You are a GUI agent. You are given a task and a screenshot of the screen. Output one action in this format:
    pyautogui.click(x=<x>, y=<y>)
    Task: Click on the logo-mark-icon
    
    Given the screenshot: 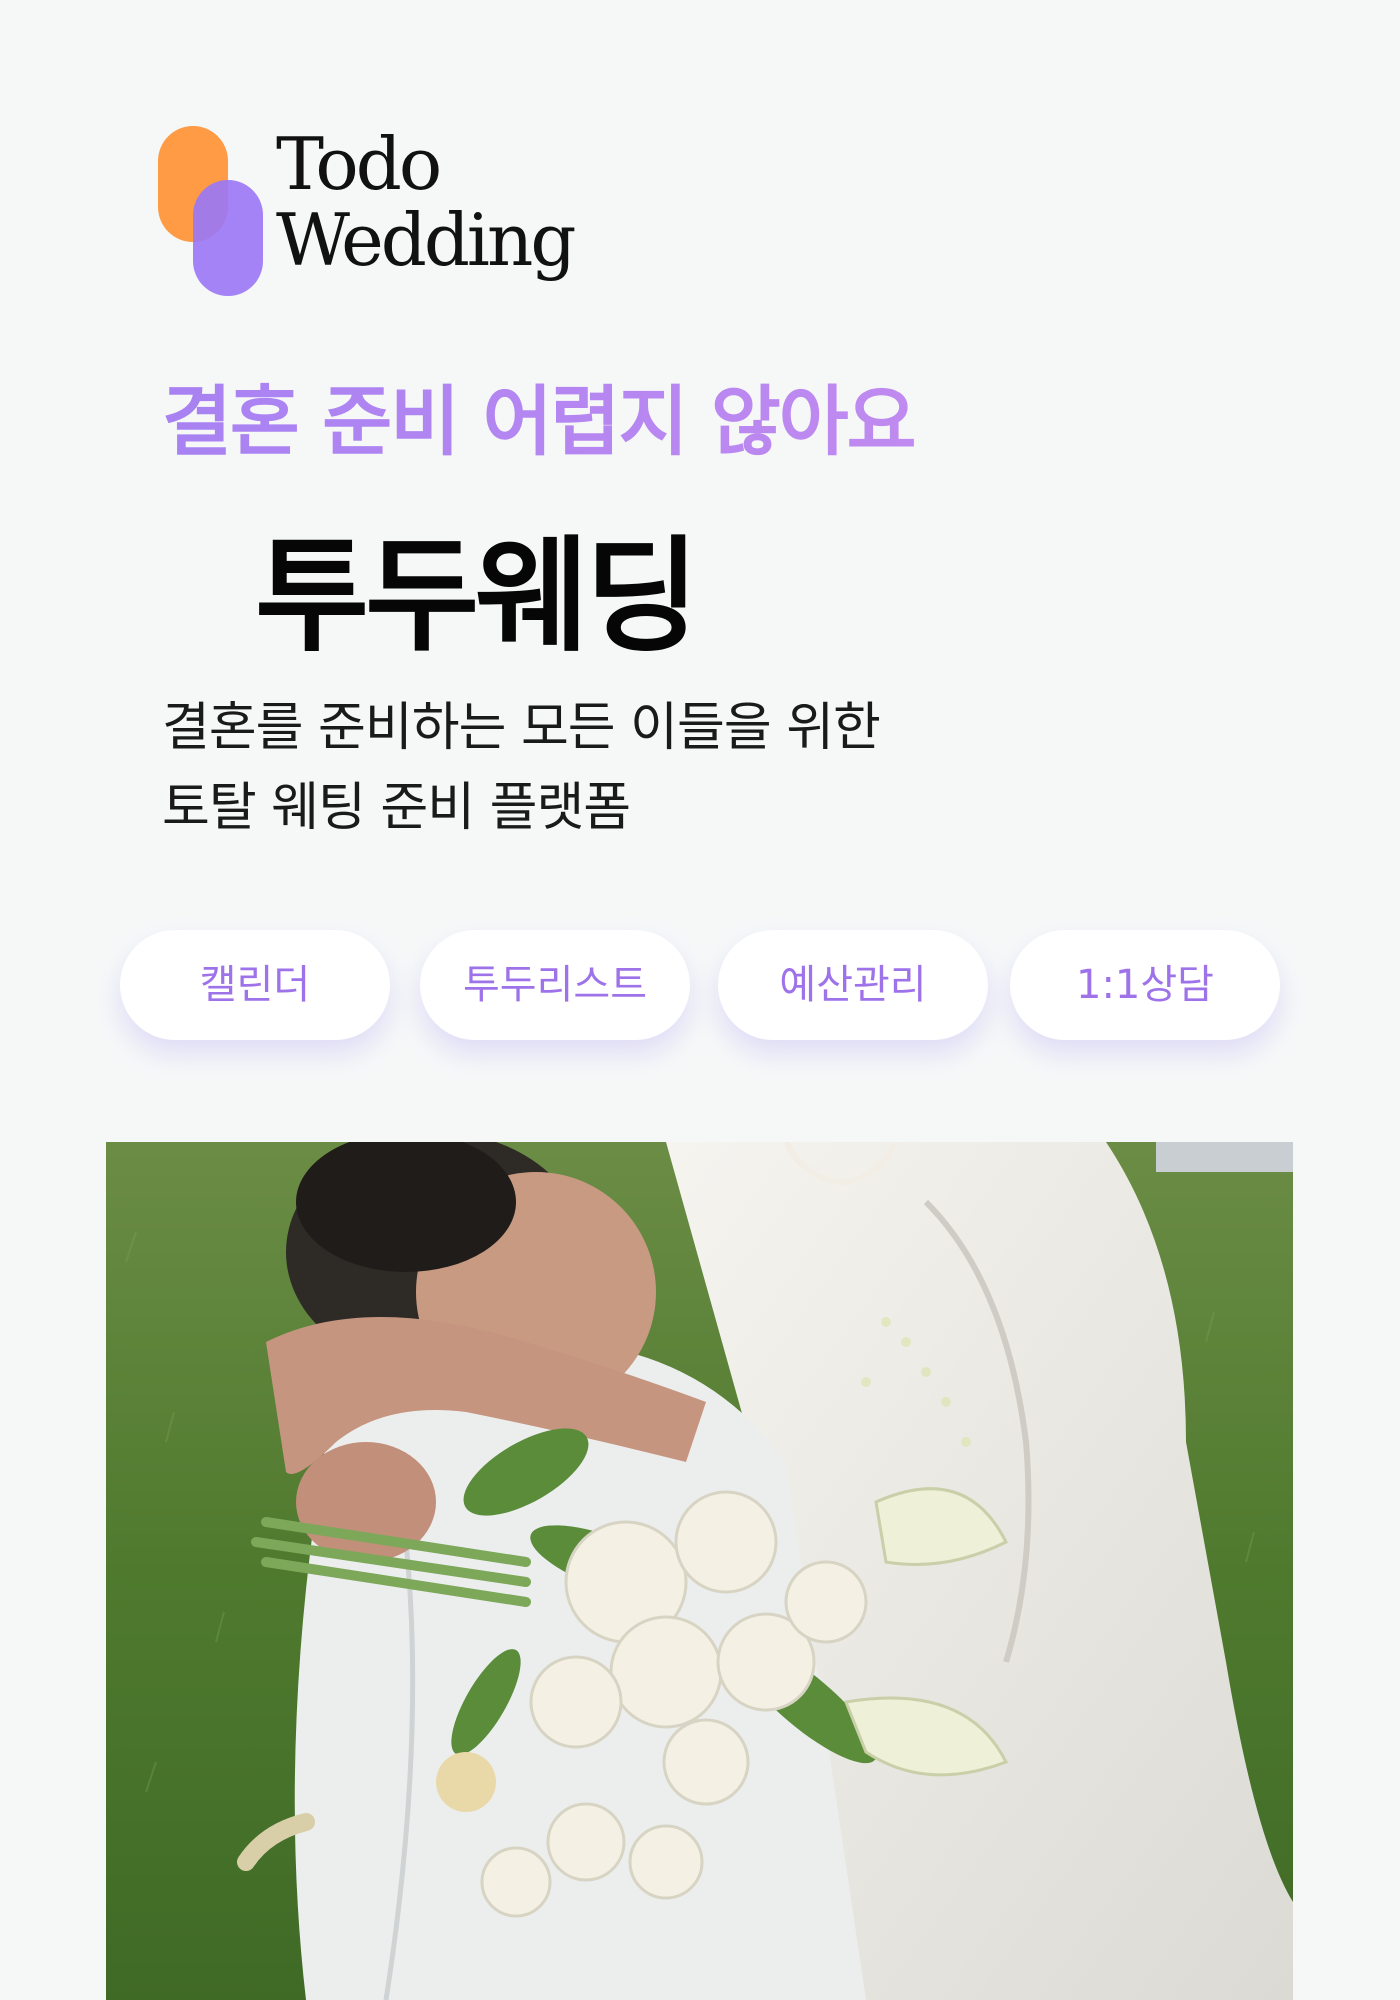 What is the action you would take?
    pyautogui.click(x=213, y=213)
    